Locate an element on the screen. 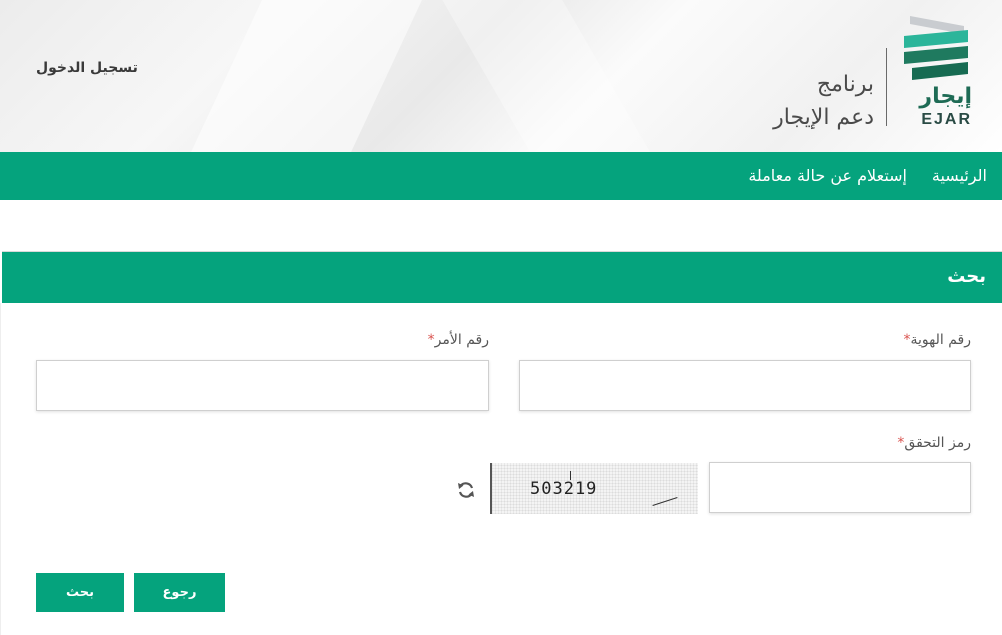 This screenshot has width=1002, height=635. id-number-label: رقم الهوية* is located at coordinates (937, 340).